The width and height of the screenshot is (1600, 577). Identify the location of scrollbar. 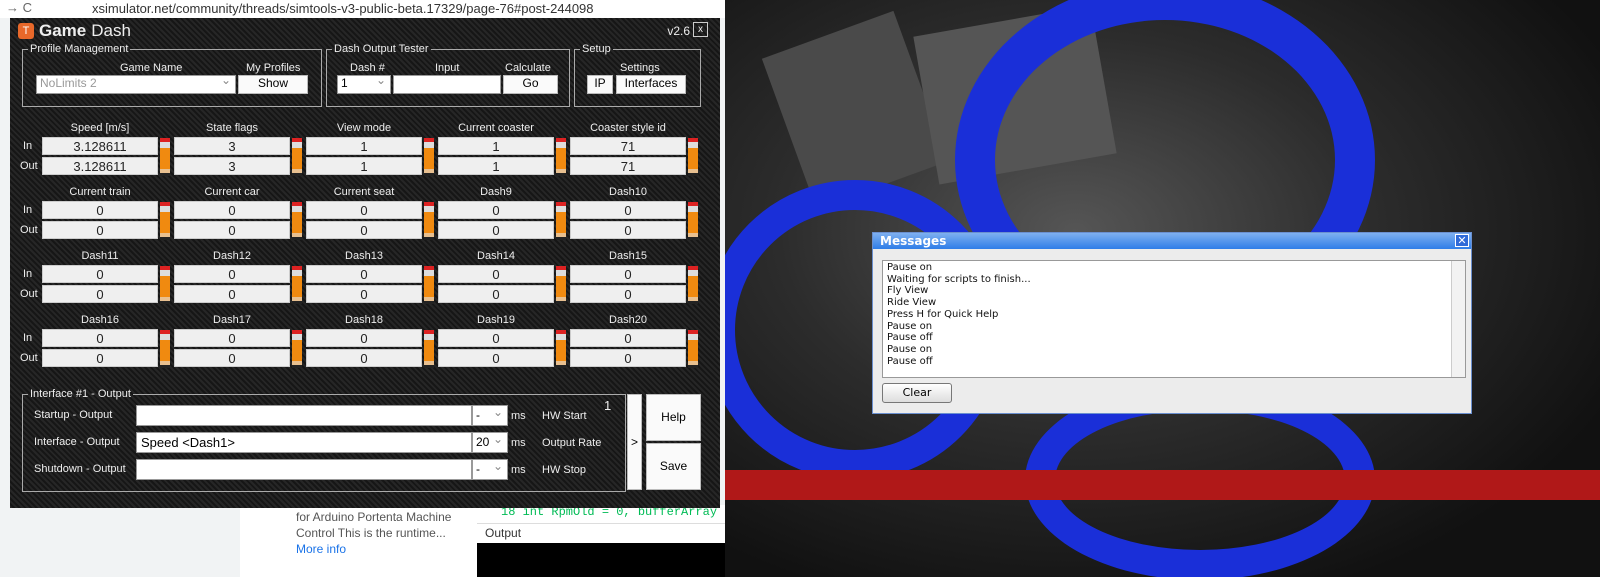
(1458, 319).